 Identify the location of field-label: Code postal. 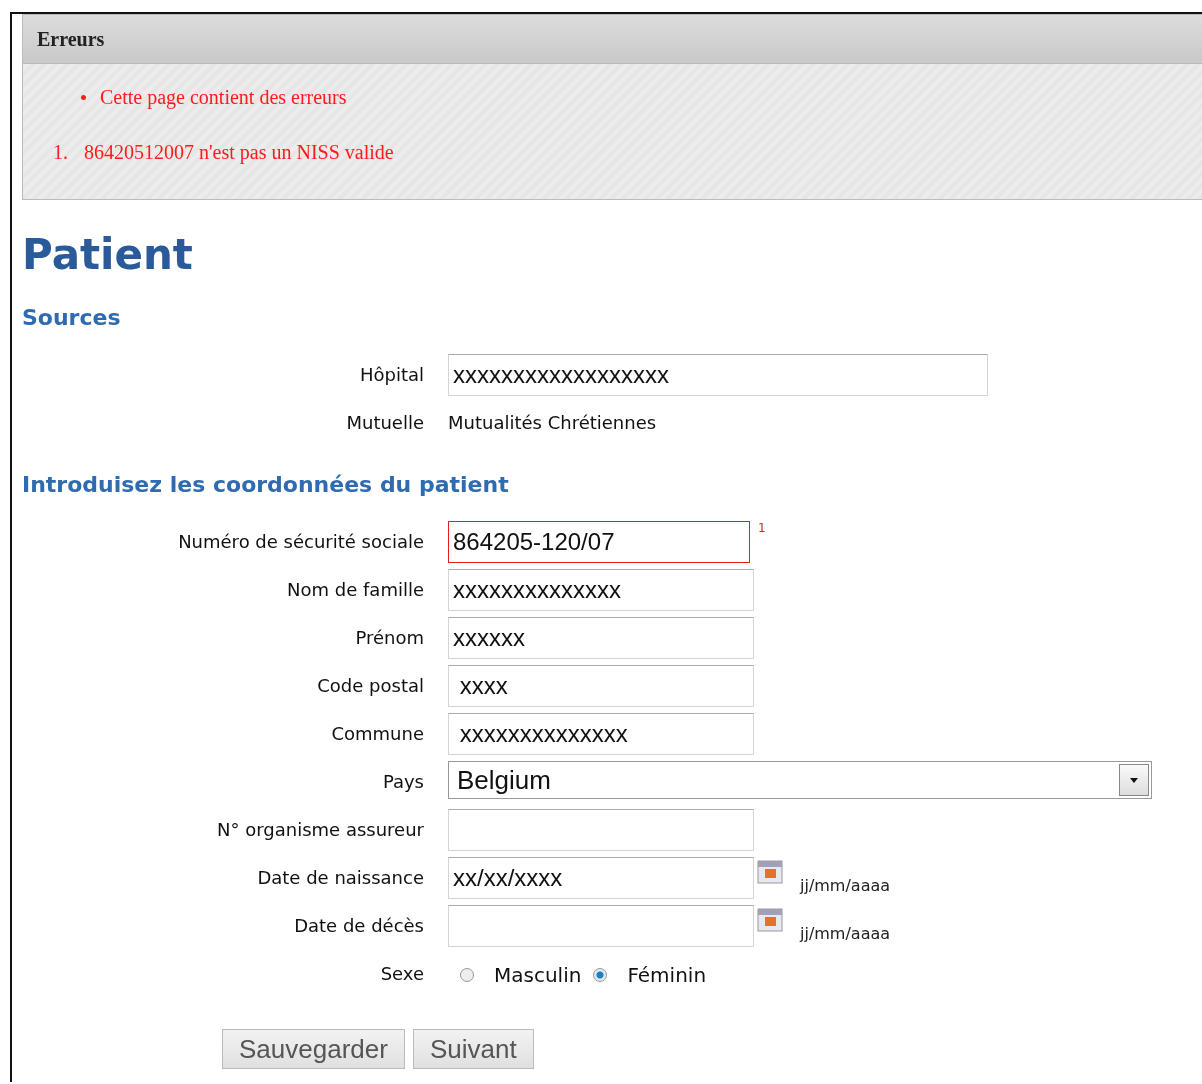
(370, 685).